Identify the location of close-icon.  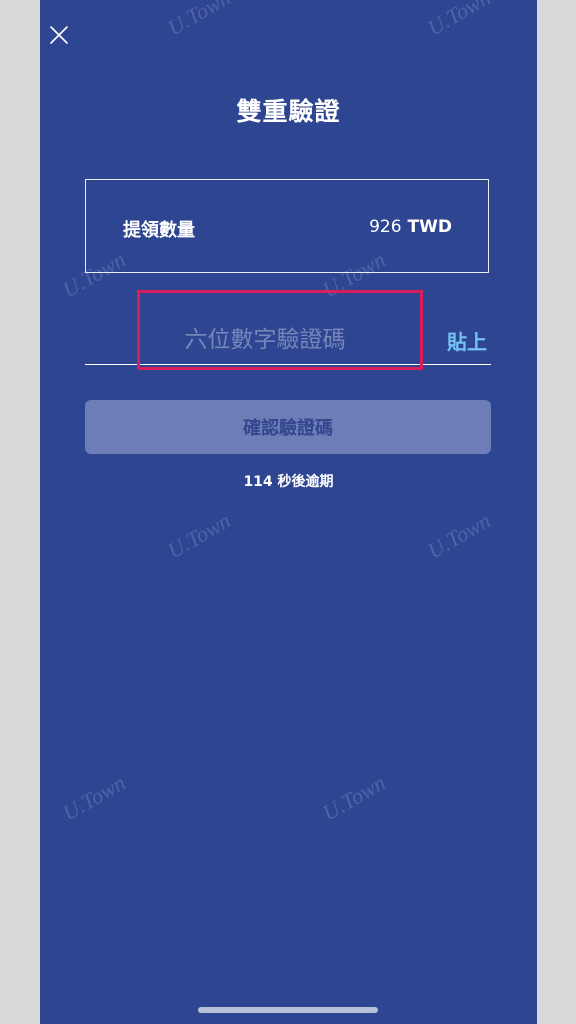
(59, 35).